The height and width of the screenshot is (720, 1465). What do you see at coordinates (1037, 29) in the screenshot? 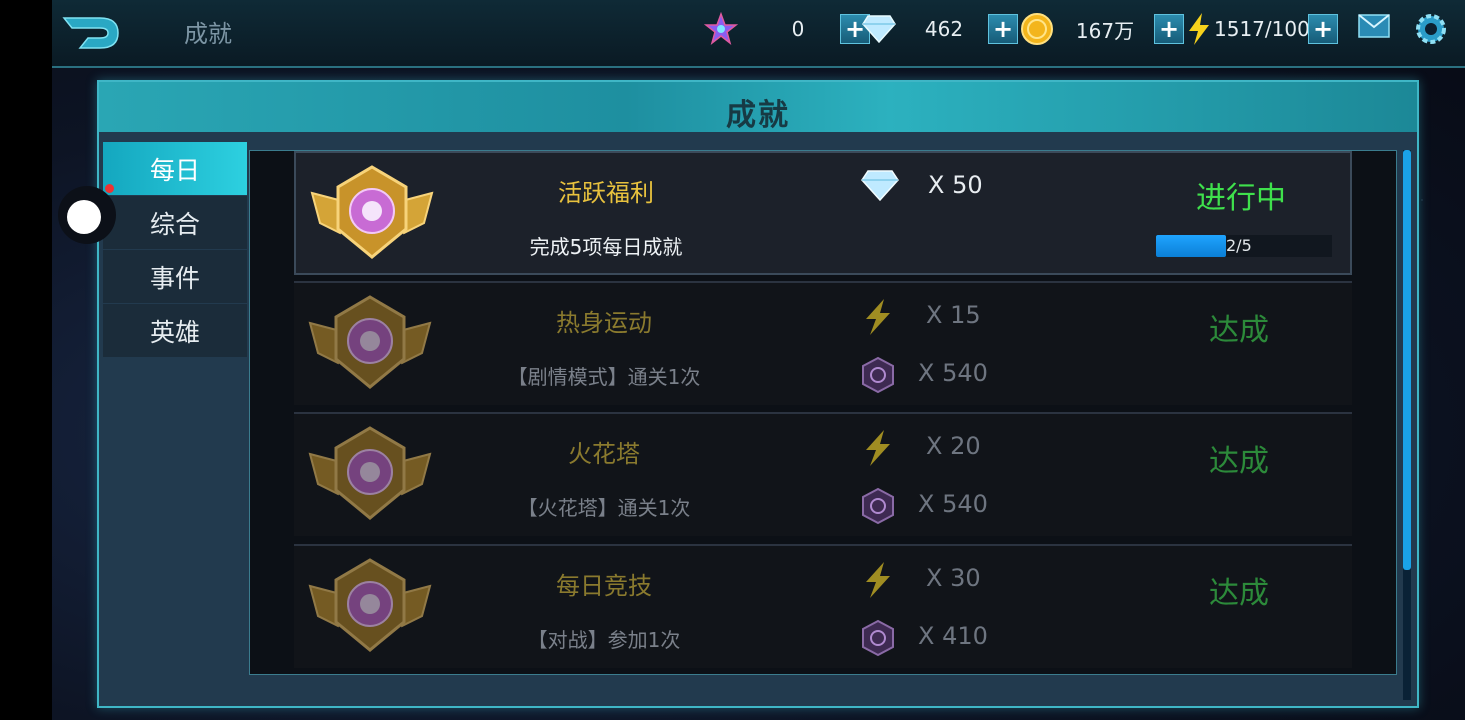
I see `gold-coin-icon` at bounding box center [1037, 29].